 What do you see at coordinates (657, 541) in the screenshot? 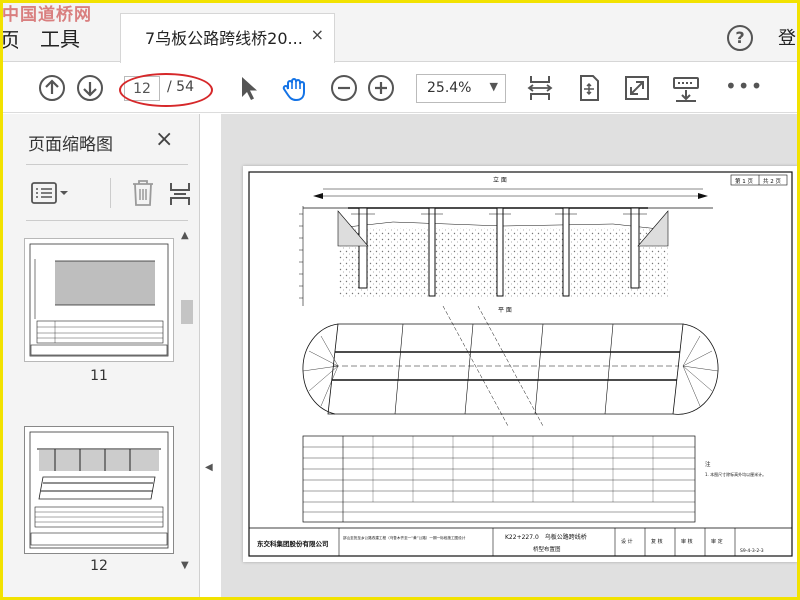
I see `review-label: 复 核` at bounding box center [657, 541].